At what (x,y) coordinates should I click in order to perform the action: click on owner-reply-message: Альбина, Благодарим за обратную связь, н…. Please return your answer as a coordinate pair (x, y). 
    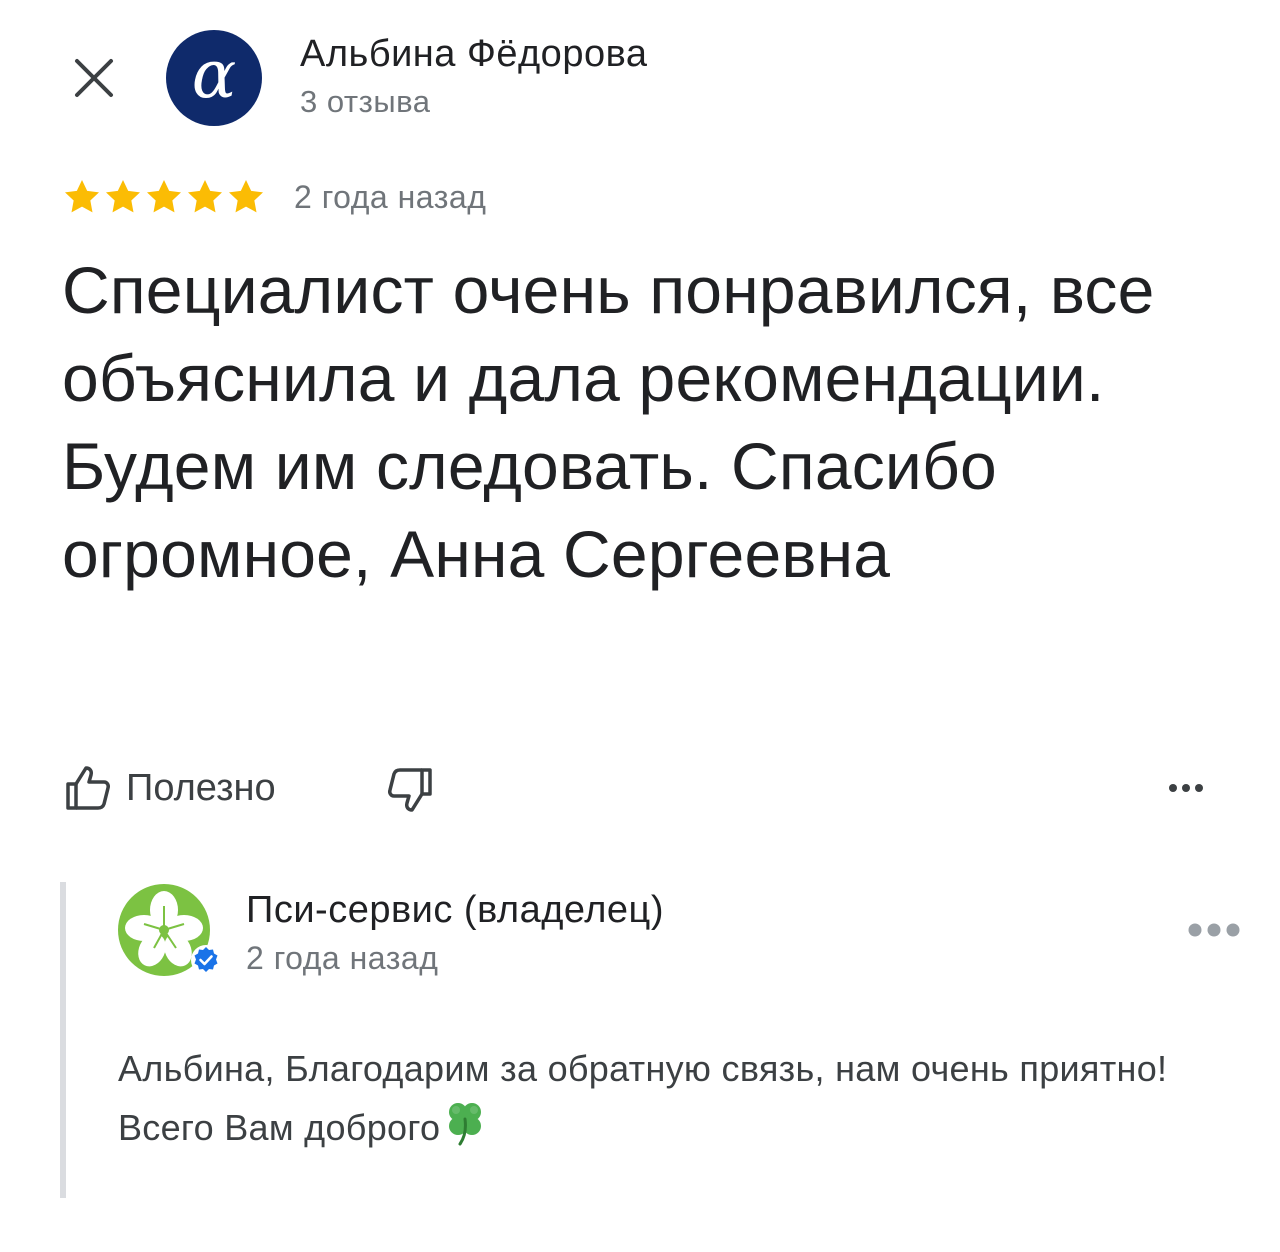
    Looking at the image, I should click on (643, 1098).